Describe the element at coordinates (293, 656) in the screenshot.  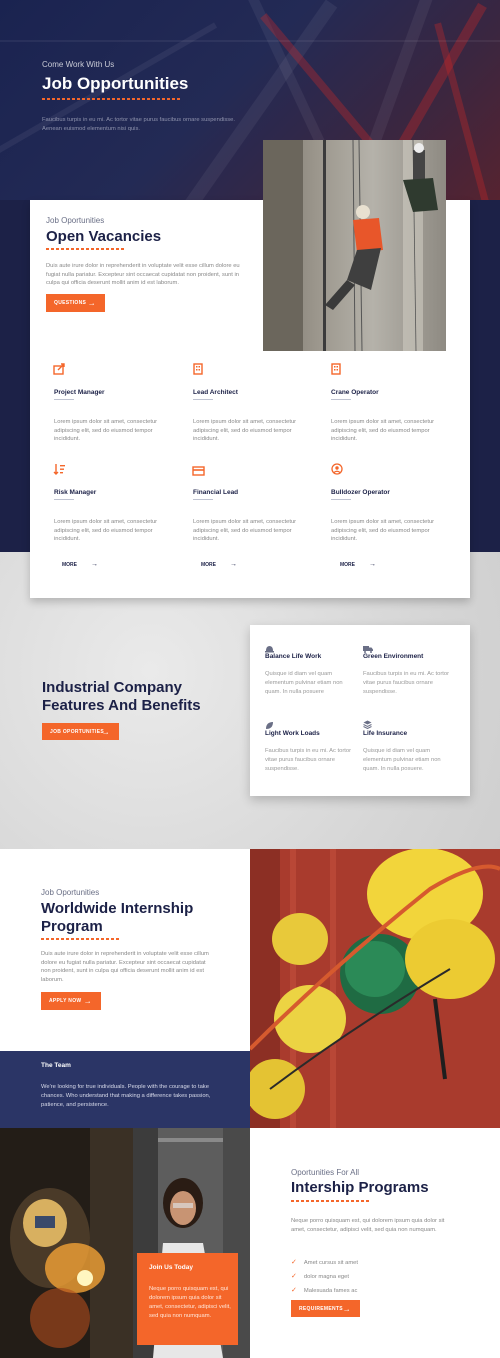
I see `benefit-title-balance: Balance Life Work` at that location.